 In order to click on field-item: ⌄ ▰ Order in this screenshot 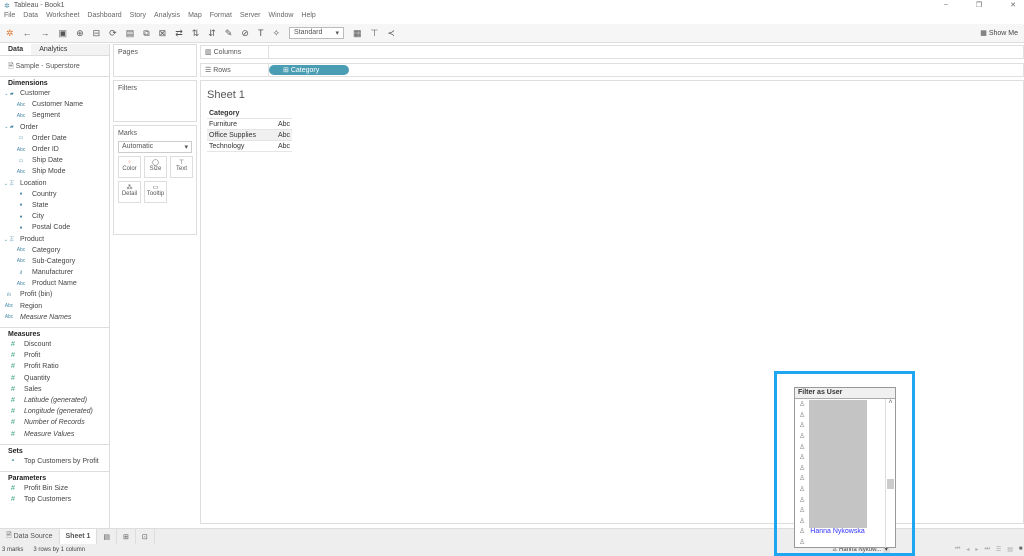, I will do `click(54, 127)`.